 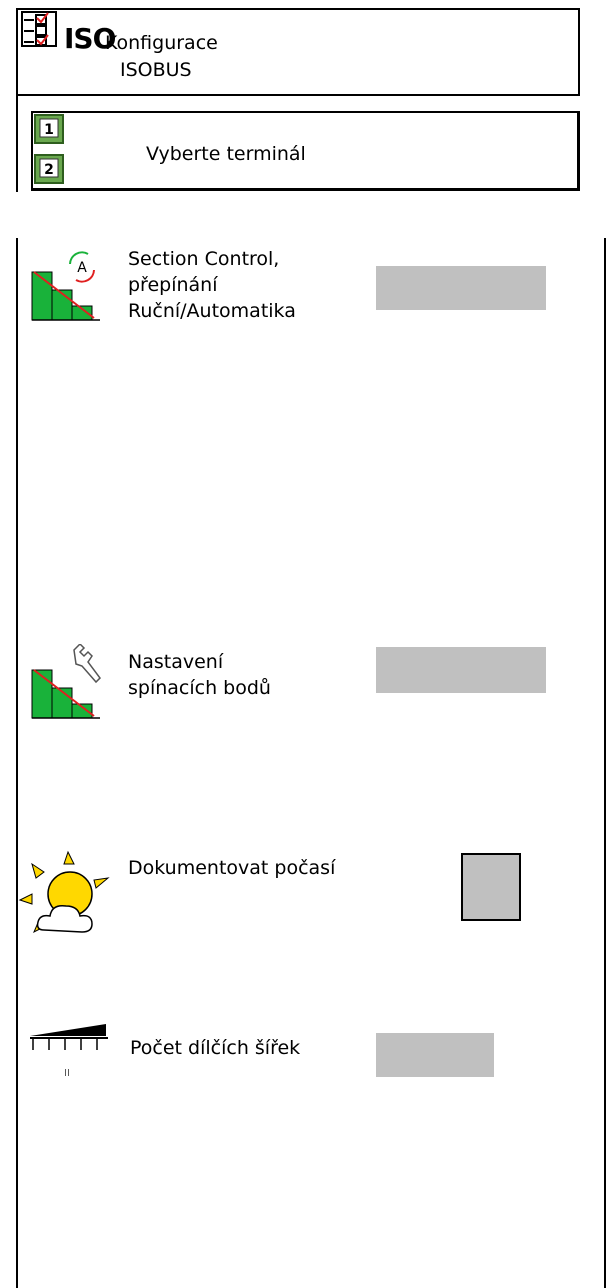 What do you see at coordinates (212, 311) in the screenshot?
I see `section-control-label-3: Ruční/Automatika` at bounding box center [212, 311].